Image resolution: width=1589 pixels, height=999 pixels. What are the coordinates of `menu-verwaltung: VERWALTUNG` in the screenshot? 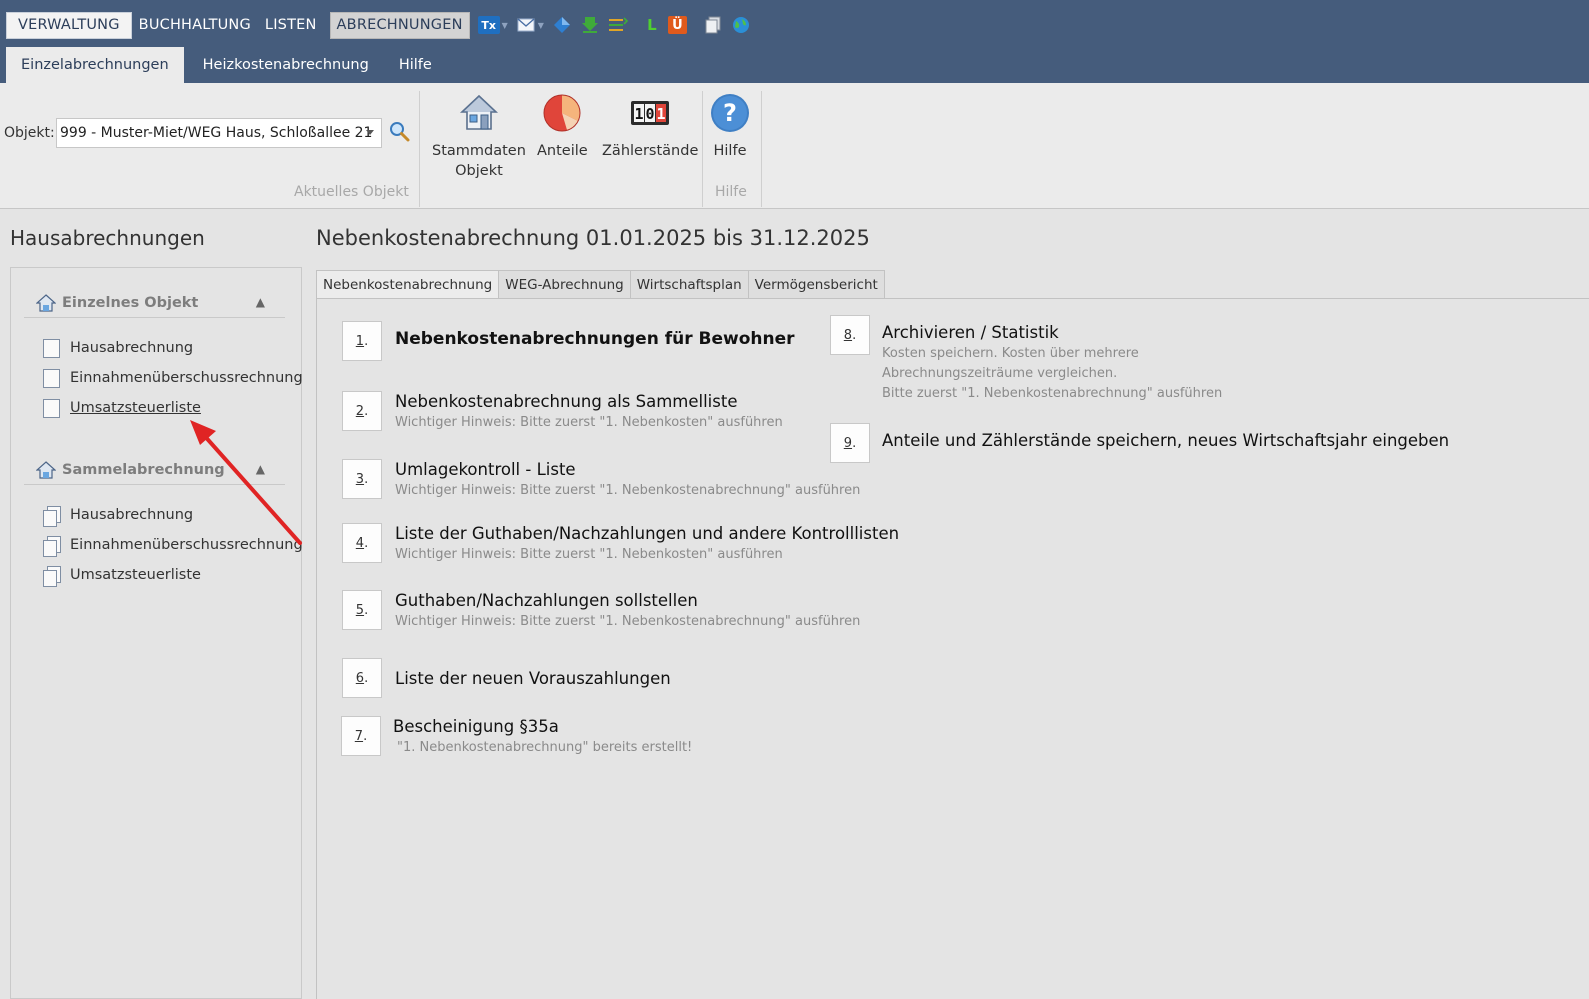 It's located at (69, 25).